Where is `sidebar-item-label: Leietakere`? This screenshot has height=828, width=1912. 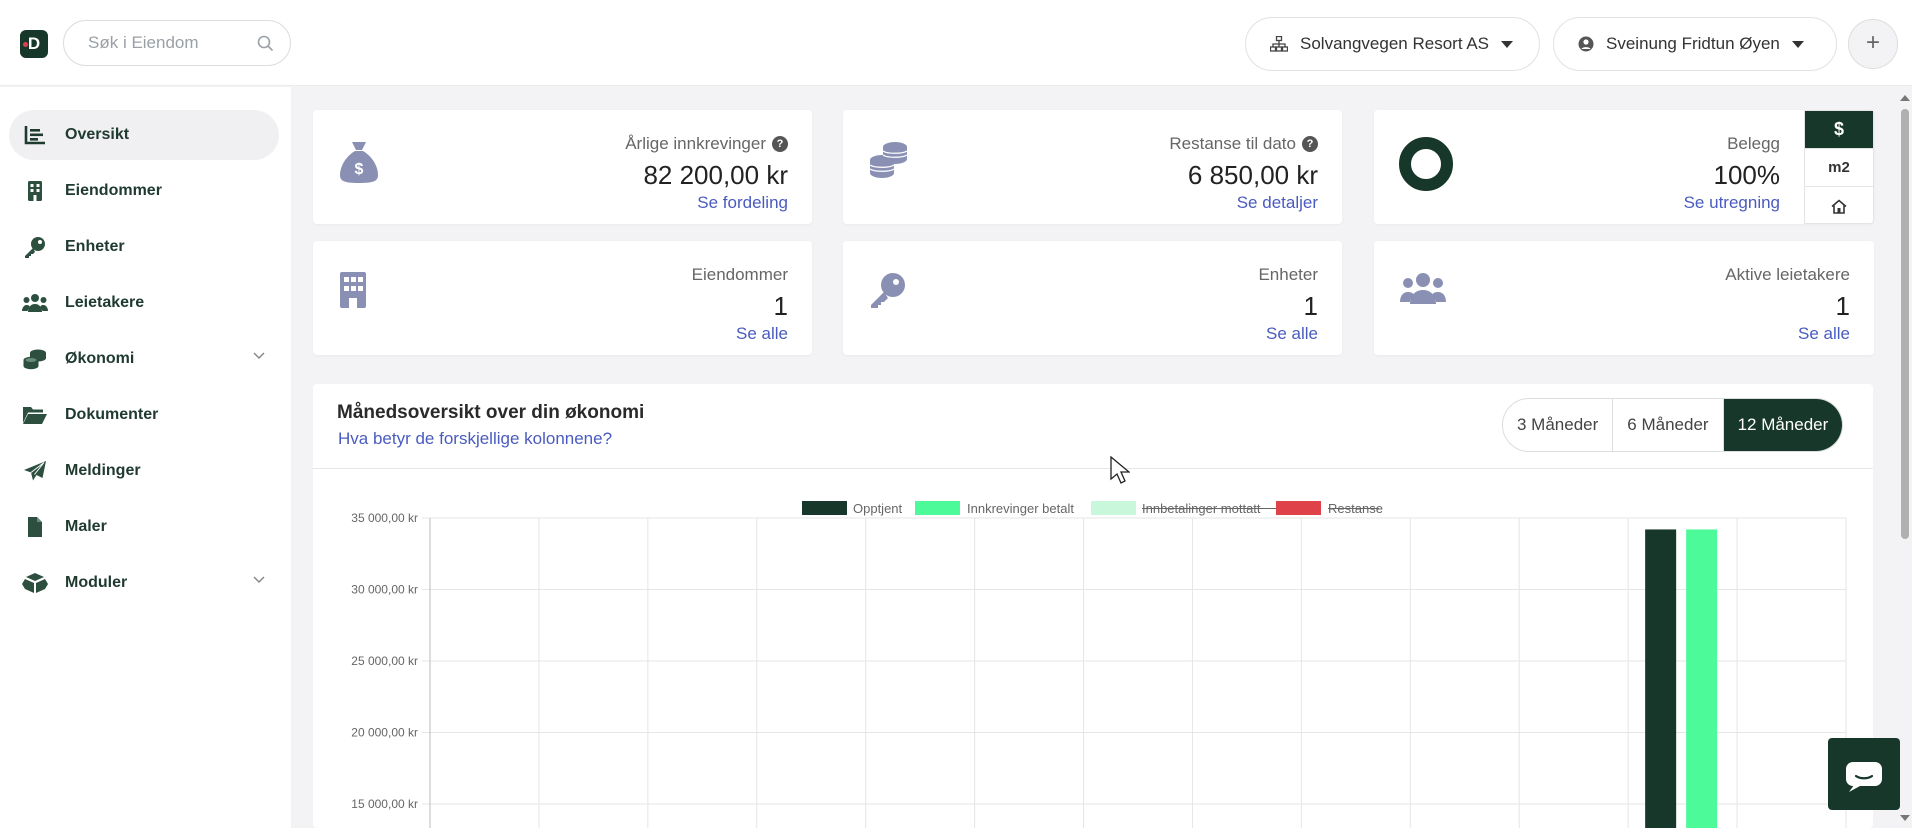
sidebar-item-label: Leietakere is located at coordinates (105, 302).